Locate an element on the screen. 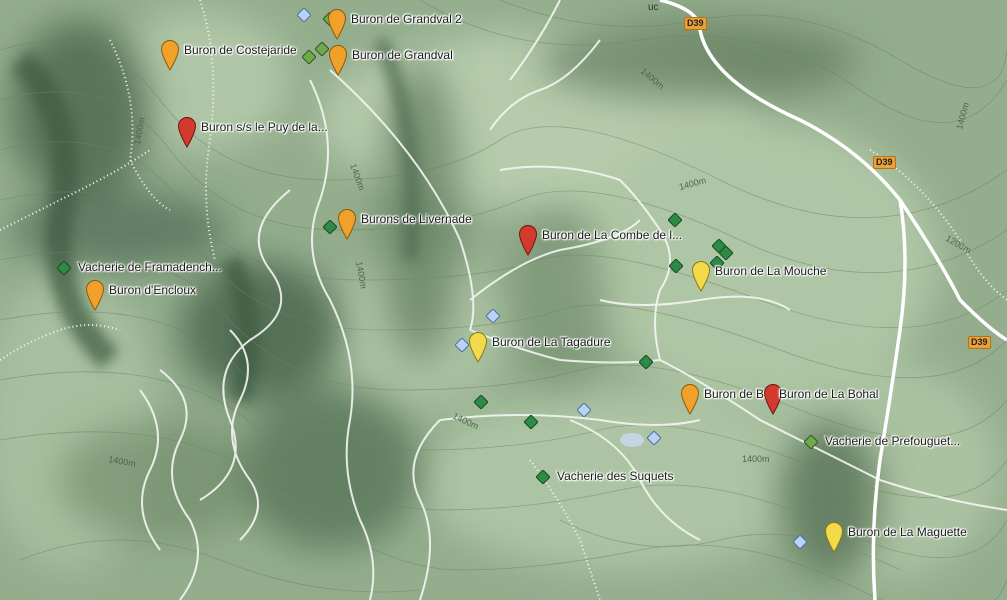  place-label: Buron de La Mouche is located at coordinates (770, 271).